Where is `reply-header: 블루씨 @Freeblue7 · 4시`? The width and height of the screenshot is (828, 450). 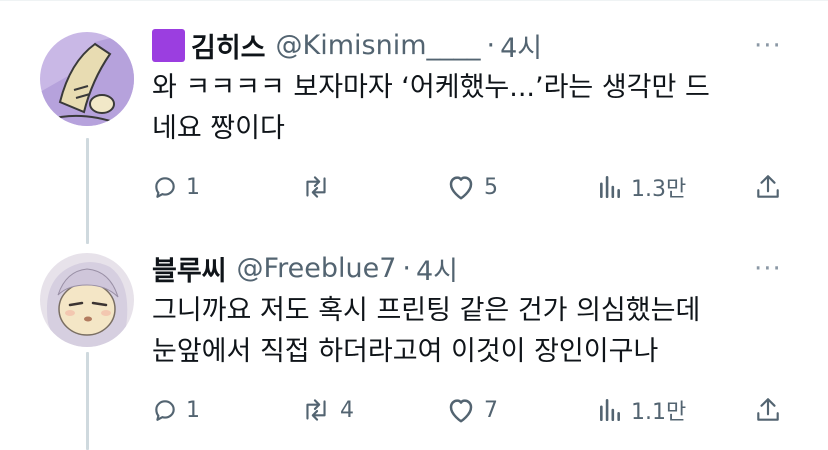
reply-header: 블루씨 @Freeblue7 · 4시 is located at coordinates (305, 268).